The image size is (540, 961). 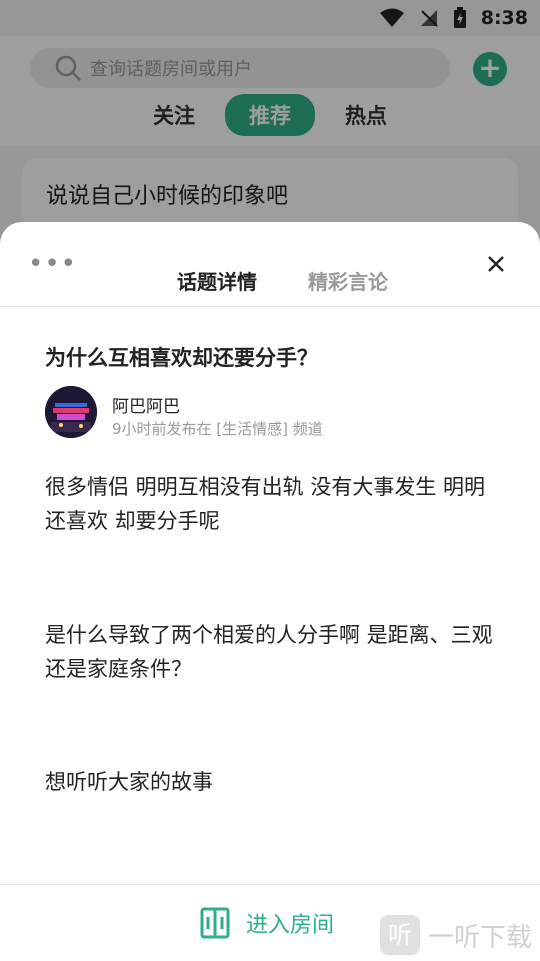 What do you see at coordinates (146, 404) in the screenshot?
I see `author-name: 阿巴阿巴` at bounding box center [146, 404].